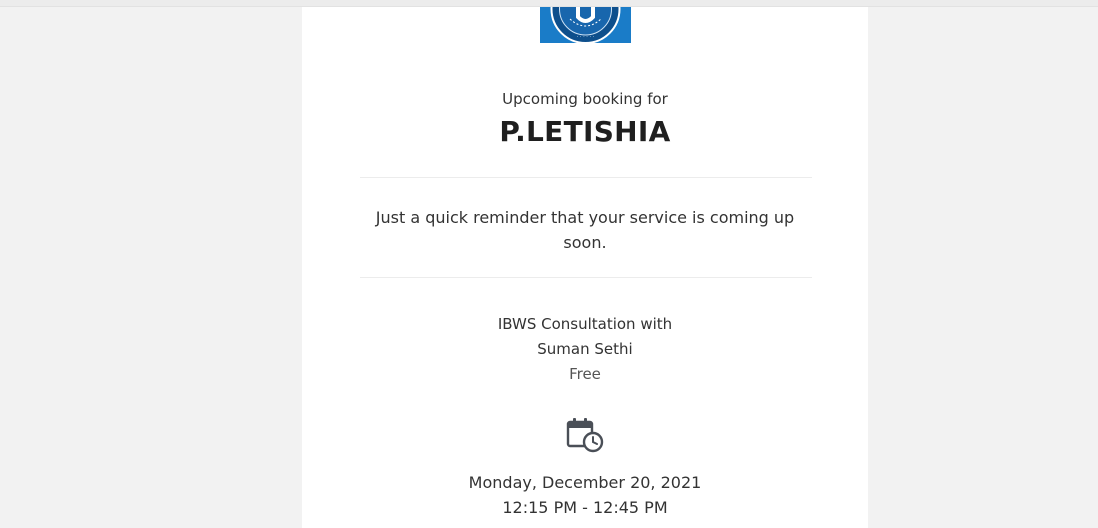  I want to click on calendar-clock-icon, so click(585, 435).